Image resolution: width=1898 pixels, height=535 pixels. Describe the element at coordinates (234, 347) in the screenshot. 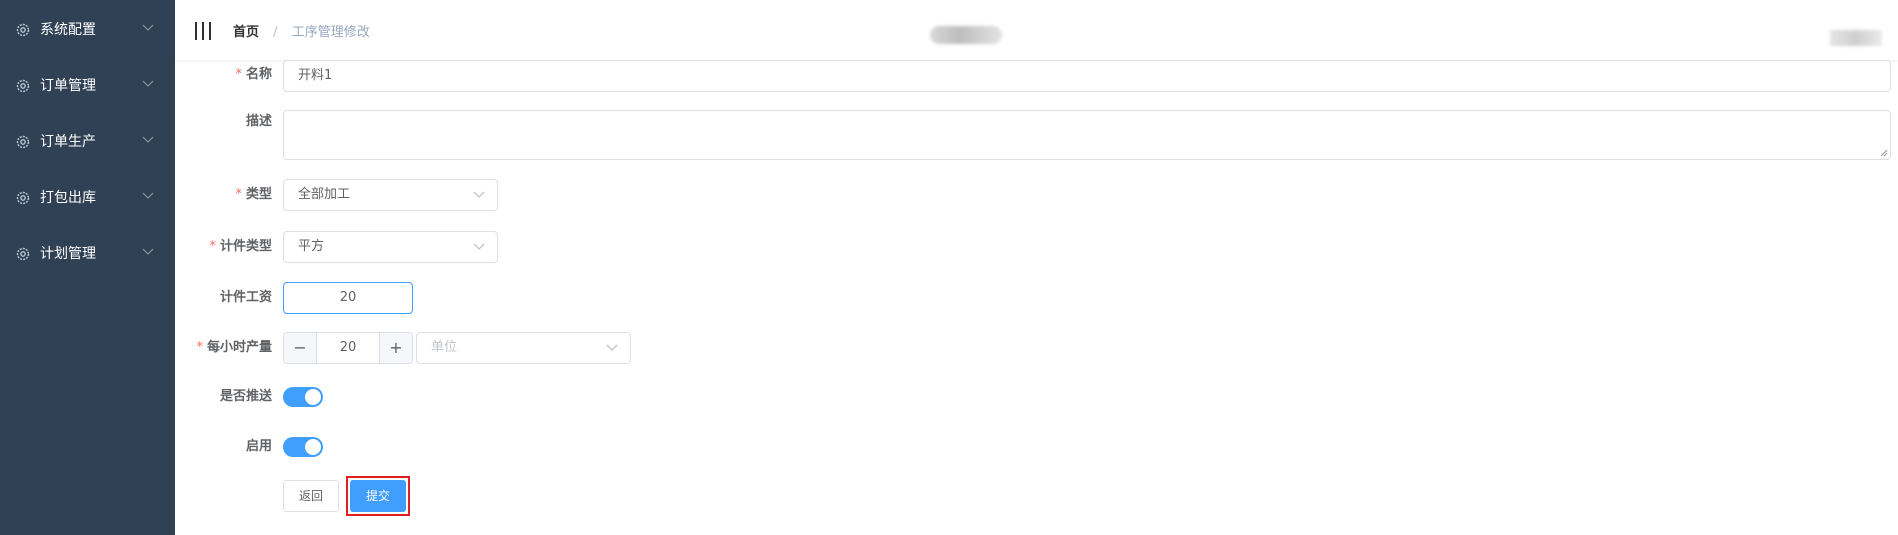

I see `hourly-output-label: * 每小时产量` at that location.